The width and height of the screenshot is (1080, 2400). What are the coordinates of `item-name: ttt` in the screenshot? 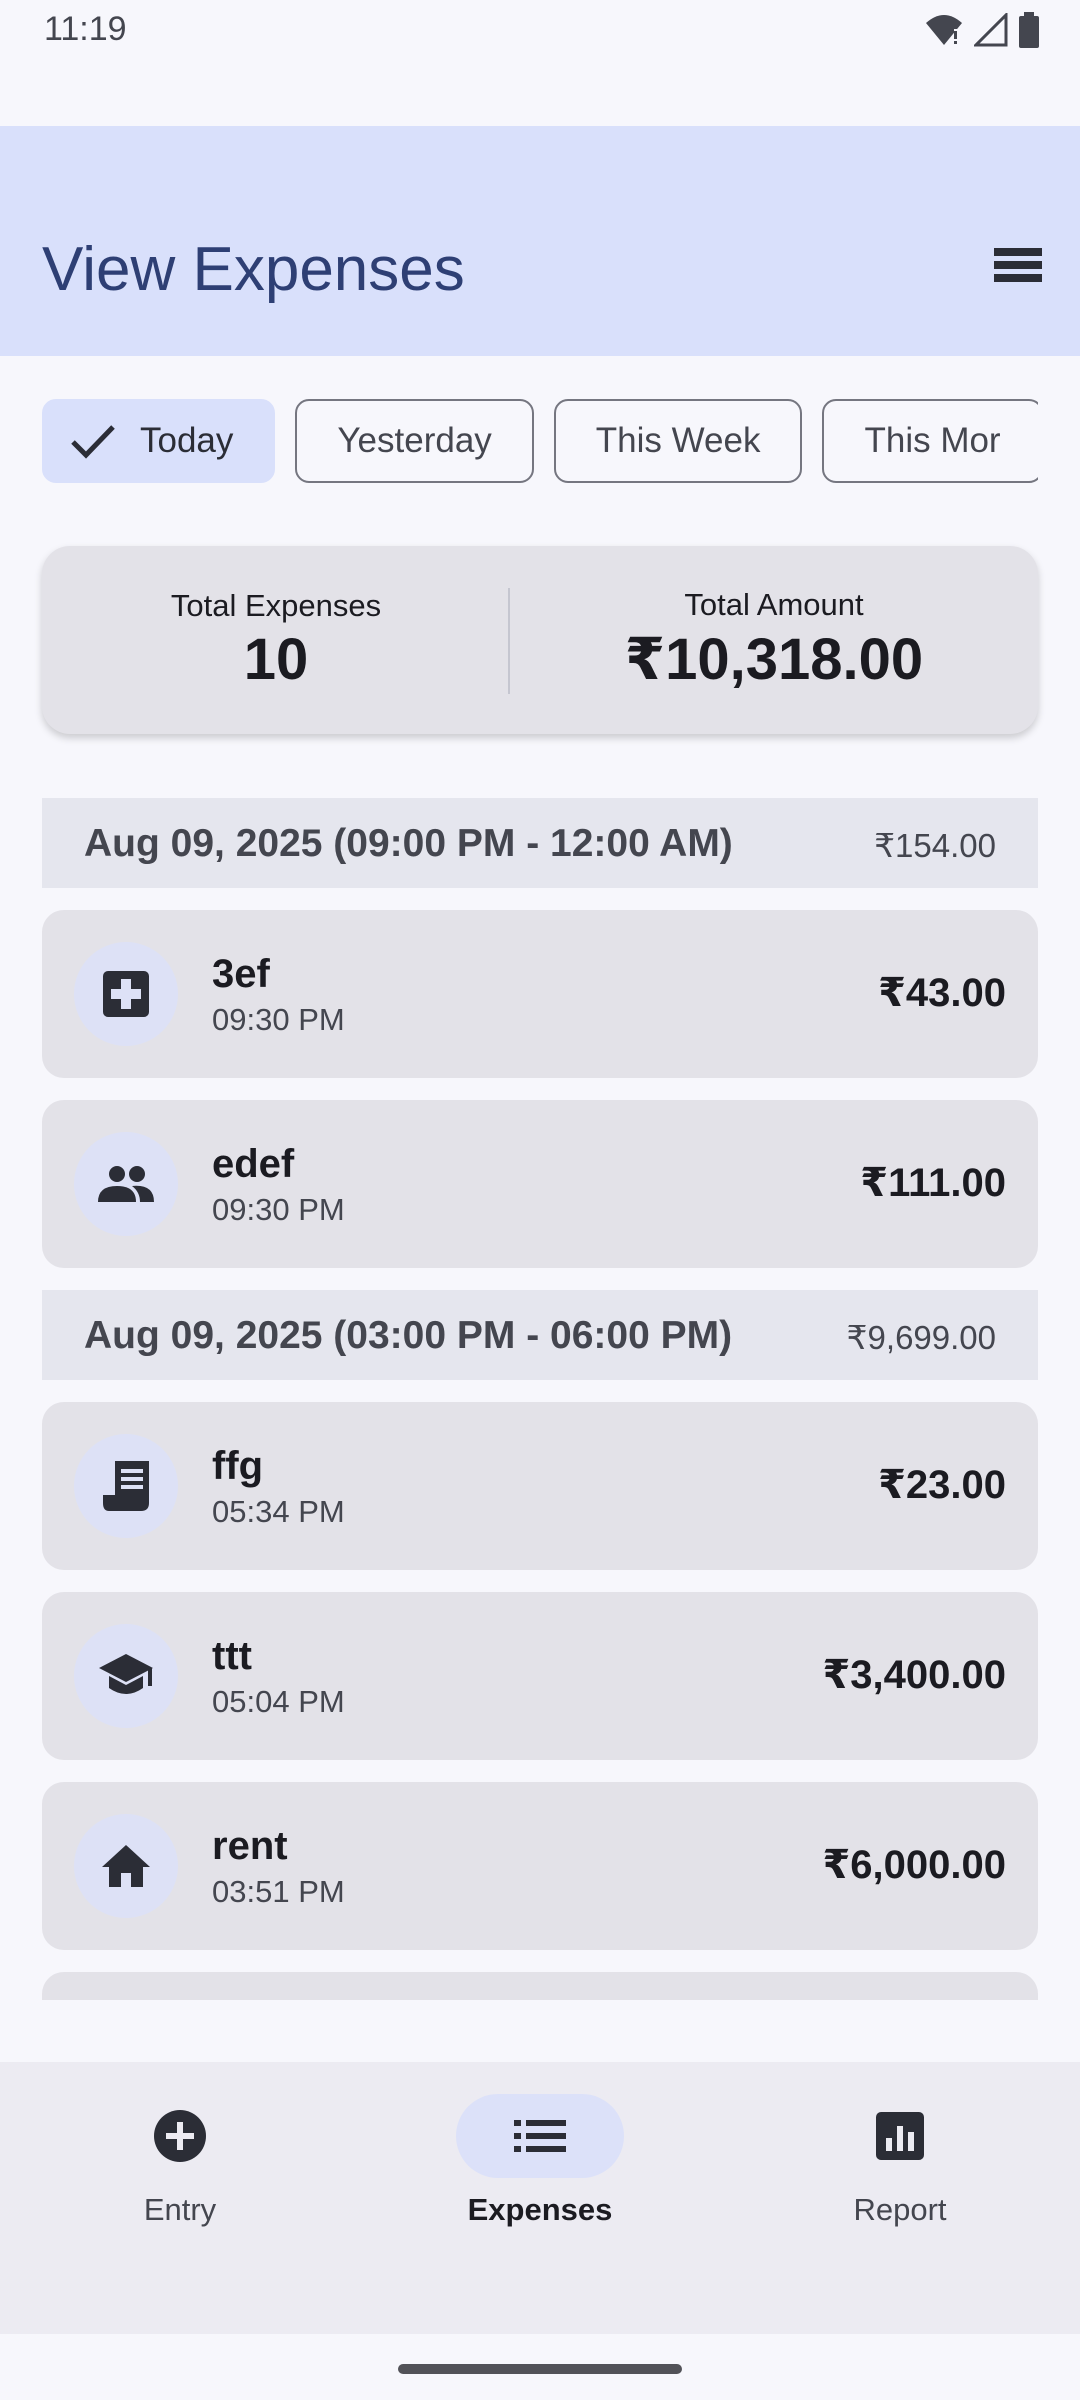 It's located at (232, 1656).